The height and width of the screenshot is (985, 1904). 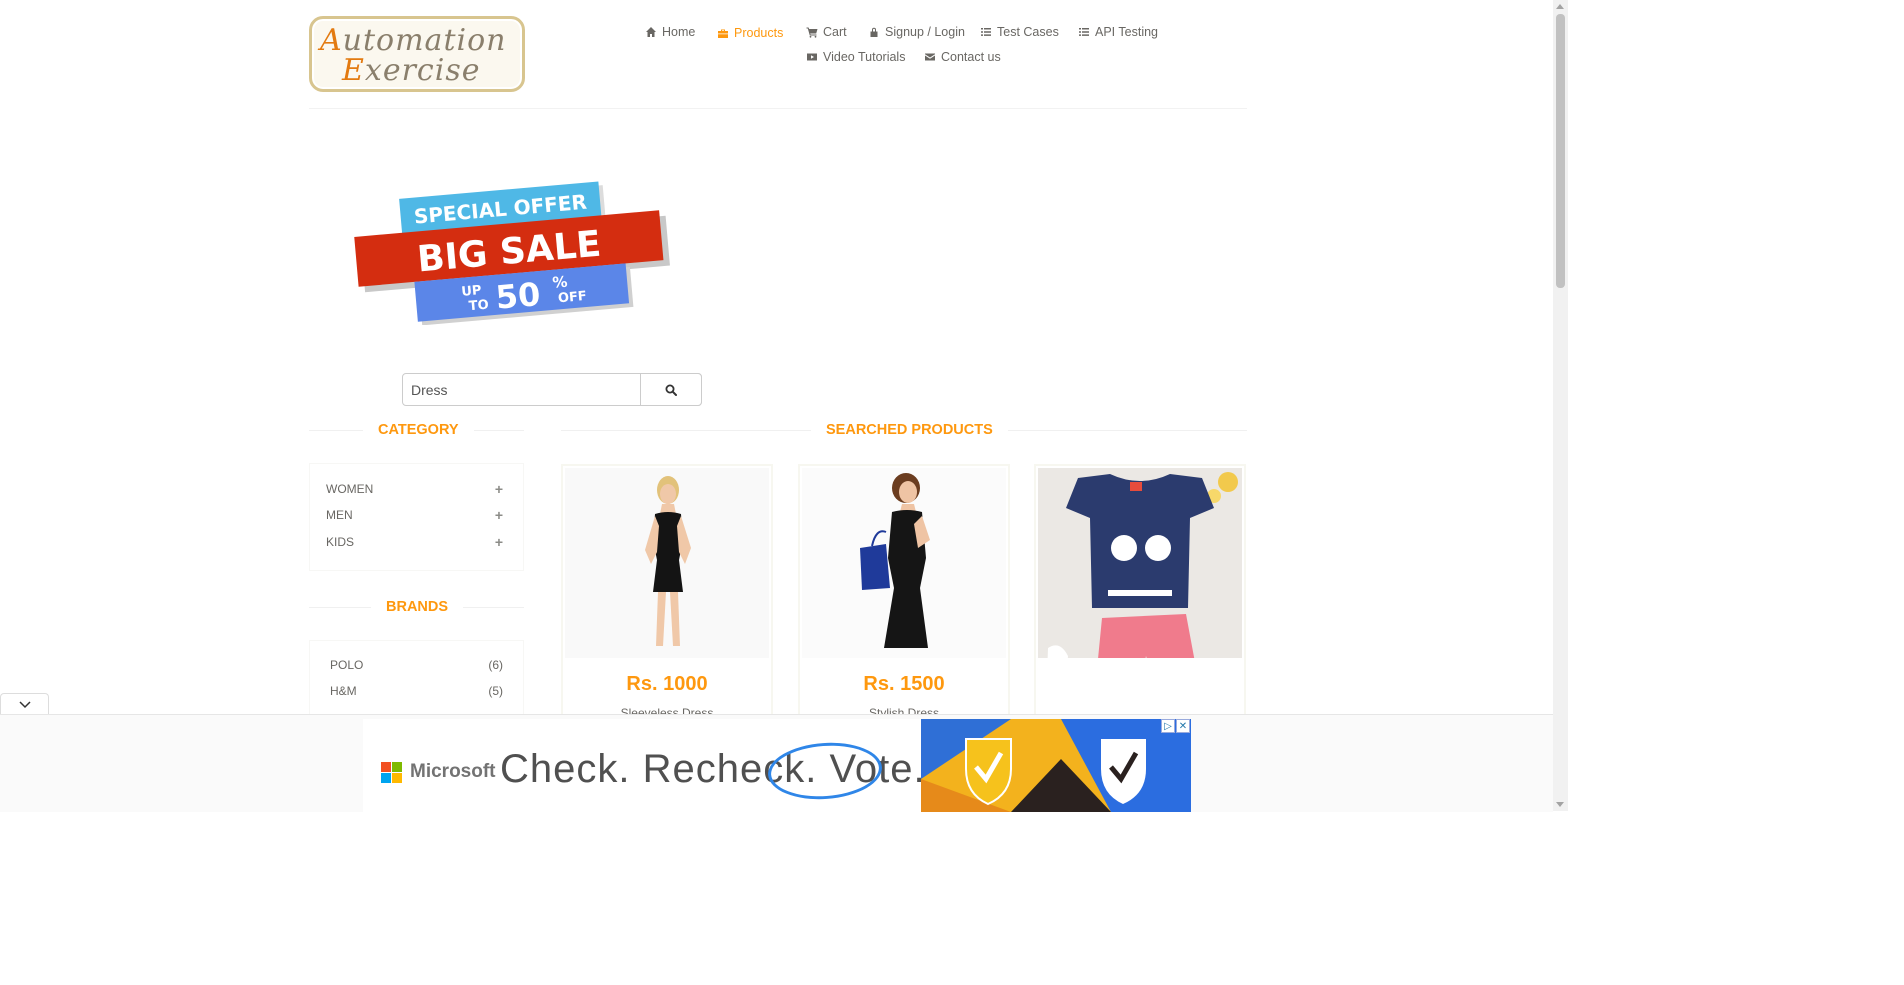 I want to click on product-card, so click(x=1140, y=594).